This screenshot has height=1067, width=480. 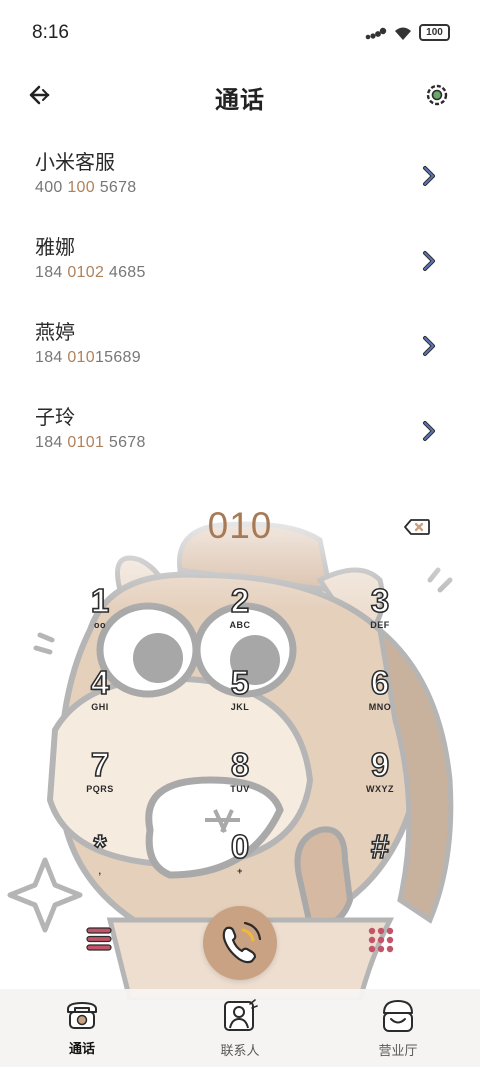 I want to click on key-7: 7 PQRS, so click(x=100, y=784).